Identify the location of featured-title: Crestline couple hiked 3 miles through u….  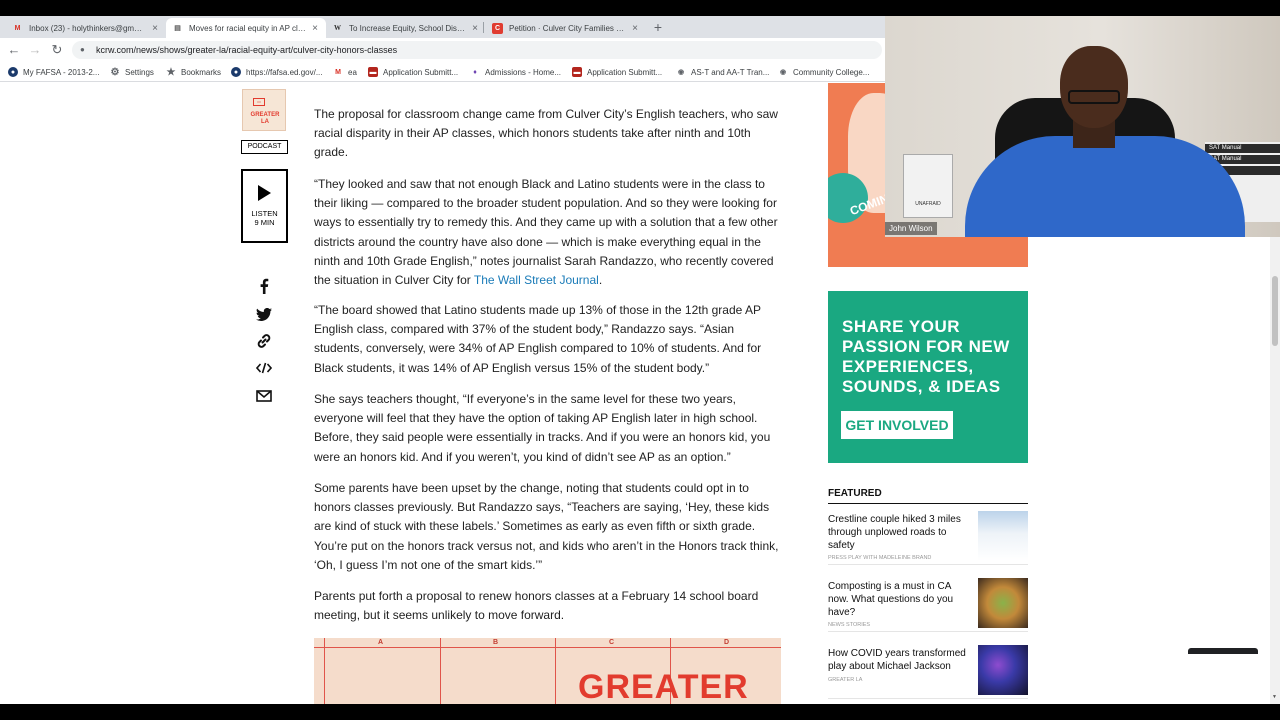
(899, 532).